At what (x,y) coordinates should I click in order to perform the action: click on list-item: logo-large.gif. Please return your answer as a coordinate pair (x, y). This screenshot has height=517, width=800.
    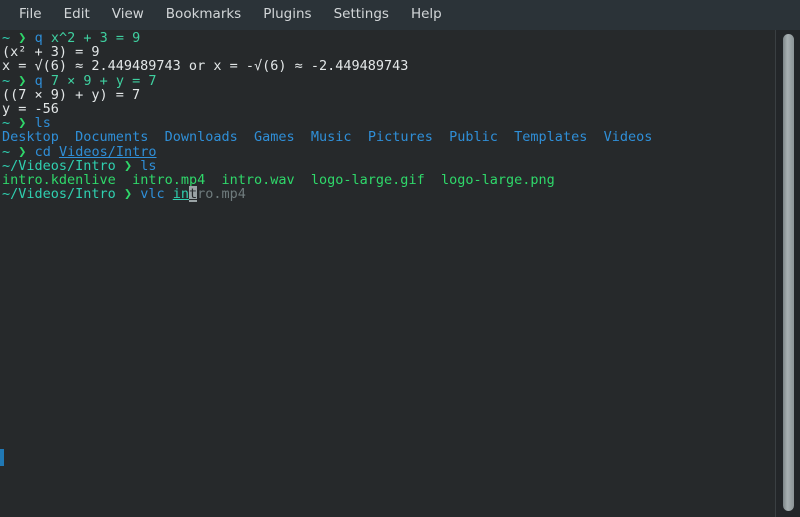
    Looking at the image, I should click on (368, 180).